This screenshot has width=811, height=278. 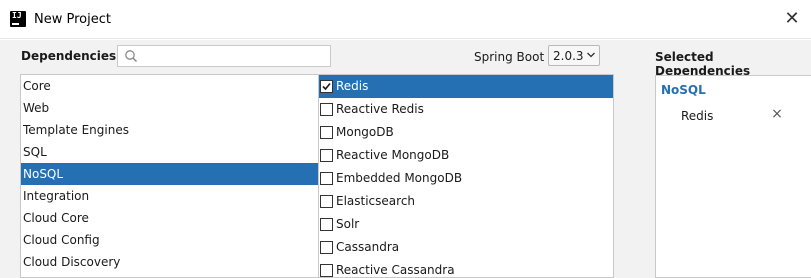 I want to click on dependency-item-embedded-mongodb: Embedded MongoDB, so click(x=466, y=178).